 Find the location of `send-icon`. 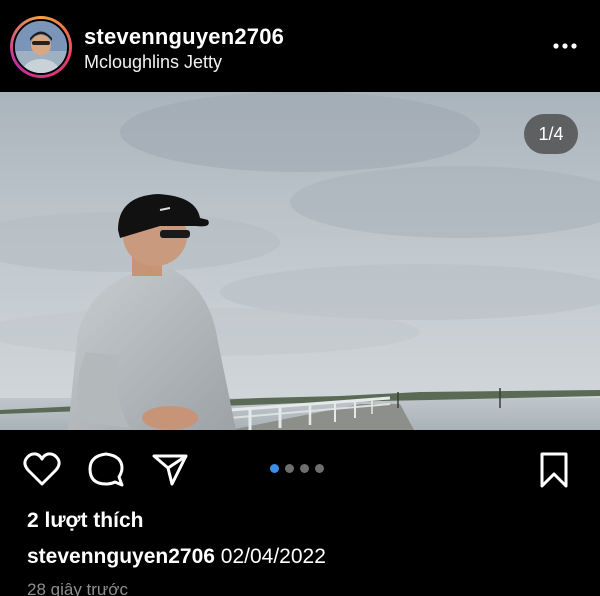

send-icon is located at coordinates (170, 470).